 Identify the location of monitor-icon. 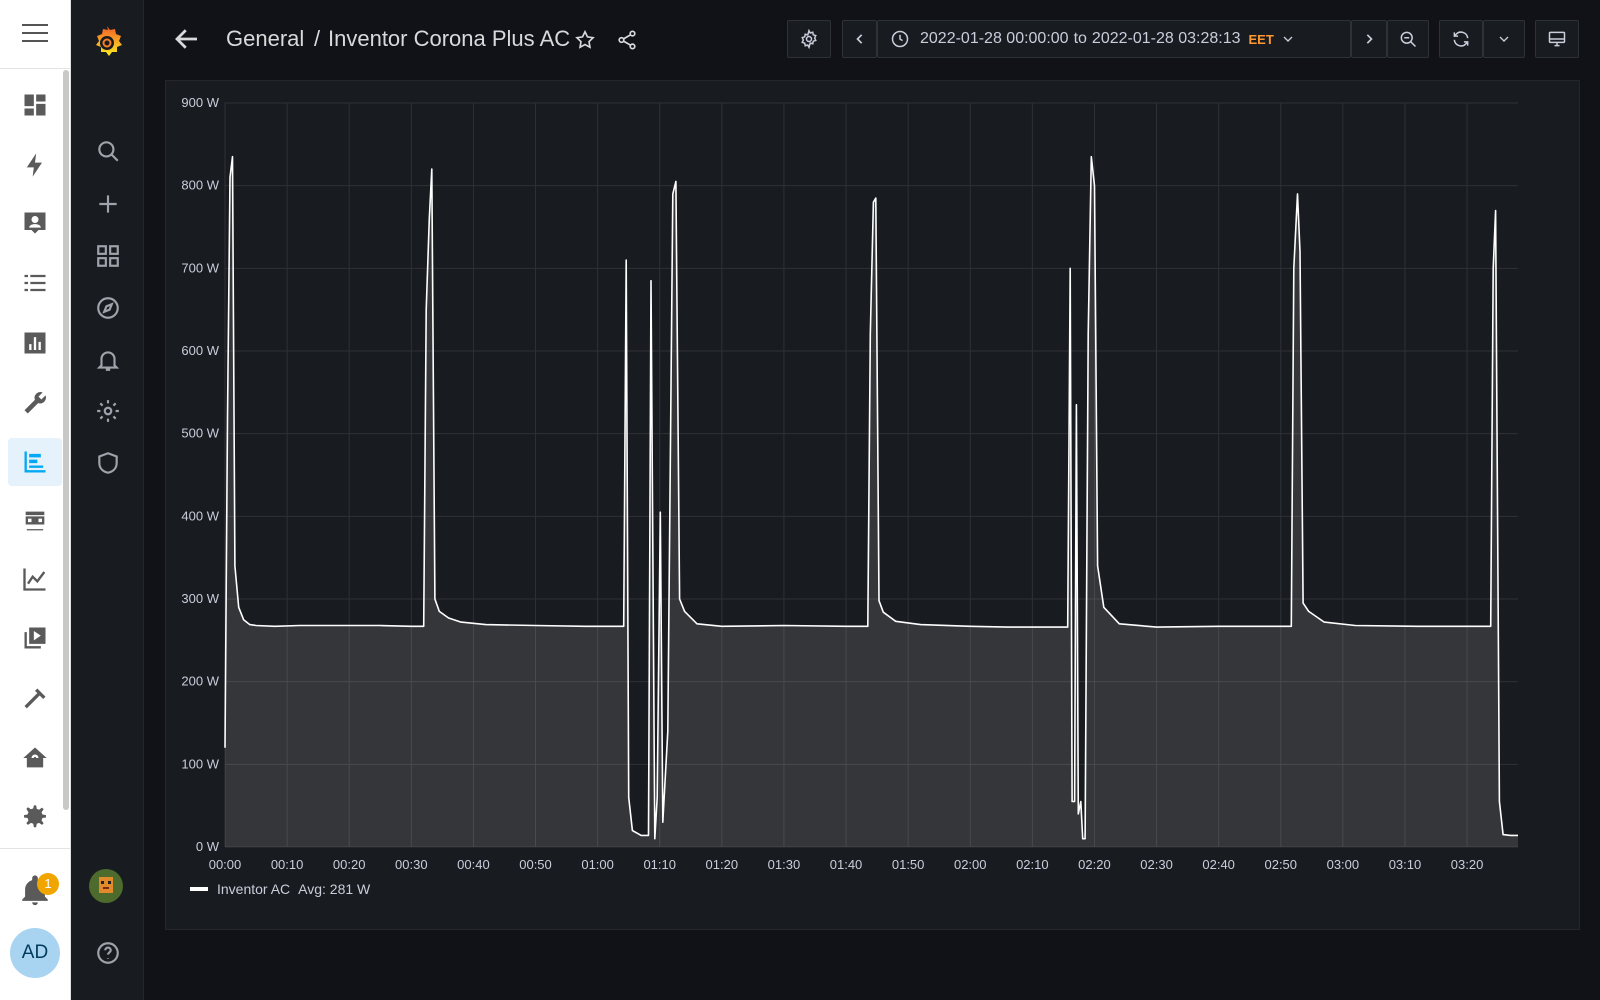
(1557, 39).